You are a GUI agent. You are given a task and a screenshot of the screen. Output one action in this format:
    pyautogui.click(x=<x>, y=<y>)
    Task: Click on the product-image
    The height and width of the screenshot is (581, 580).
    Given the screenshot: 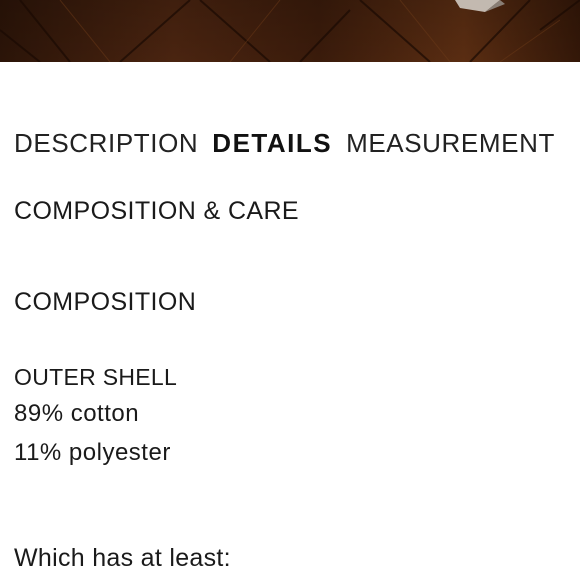 What is the action you would take?
    pyautogui.click(x=290, y=31)
    